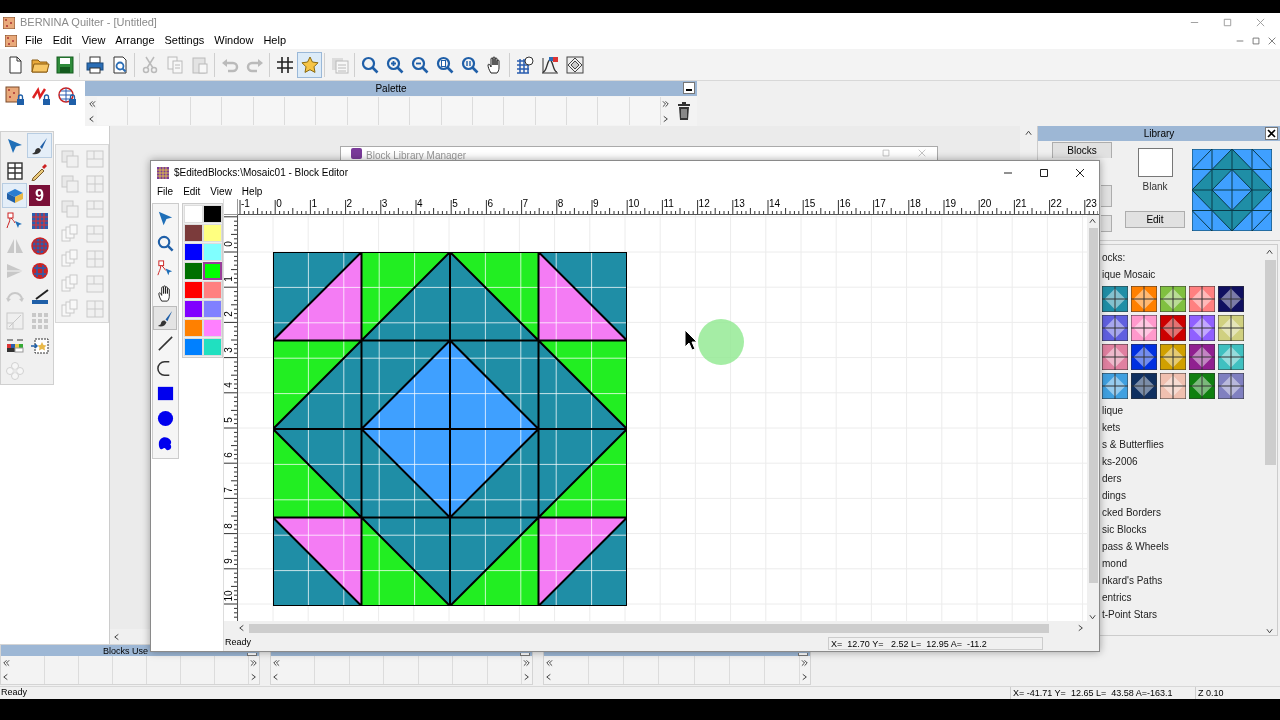  Describe the element at coordinates (1182, 512) in the screenshot. I see `category-item: cked Borders` at that location.